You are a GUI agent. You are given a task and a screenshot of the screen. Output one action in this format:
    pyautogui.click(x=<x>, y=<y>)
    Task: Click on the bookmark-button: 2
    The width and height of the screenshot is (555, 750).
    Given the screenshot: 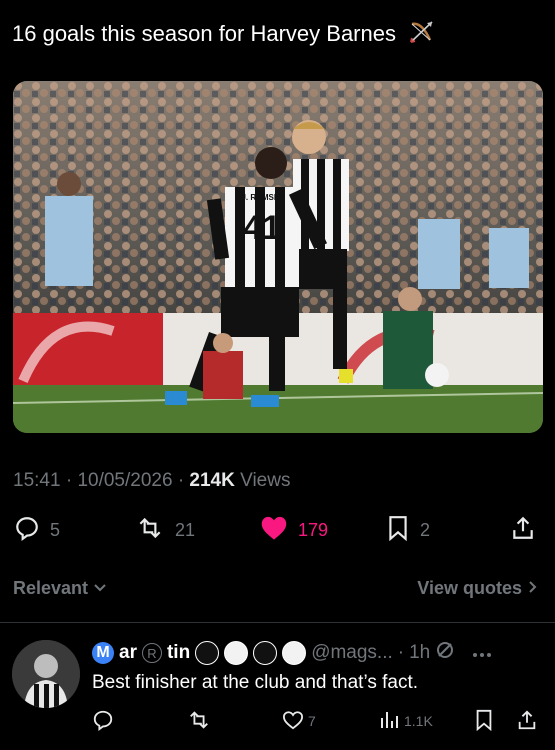 What is the action you would take?
    pyautogui.click(x=408, y=530)
    